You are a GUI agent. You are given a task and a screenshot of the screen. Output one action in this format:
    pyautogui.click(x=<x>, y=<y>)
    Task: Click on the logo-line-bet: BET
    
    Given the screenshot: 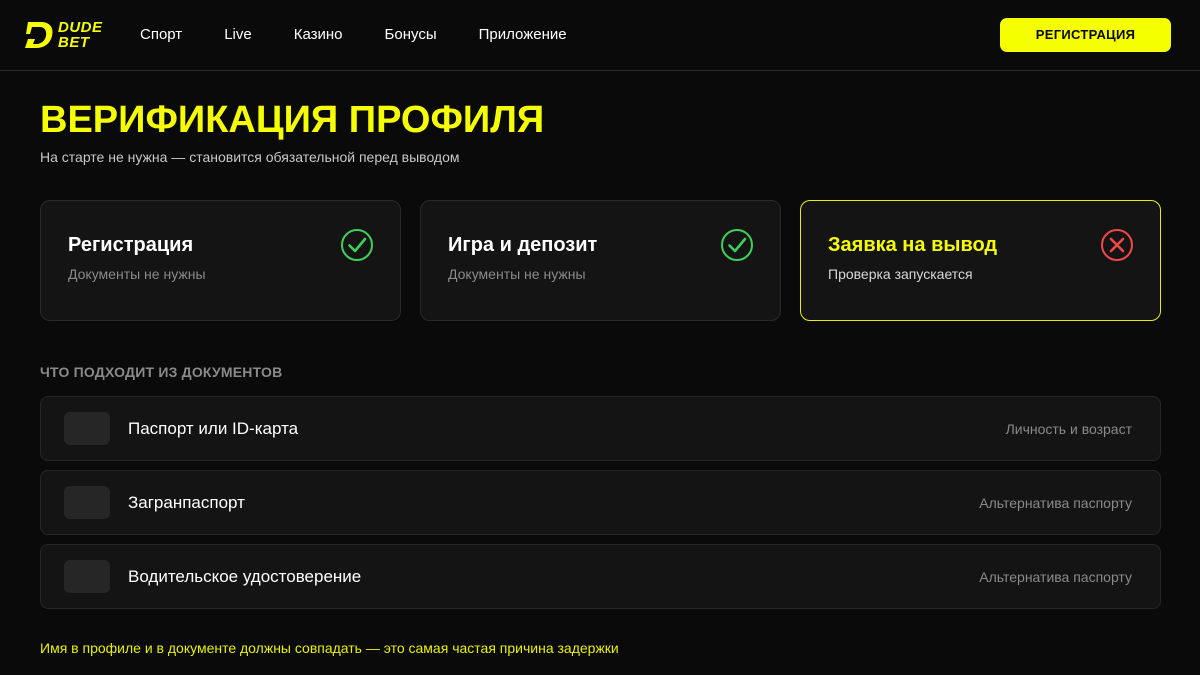 What is the action you would take?
    pyautogui.click(x=74, y=42)
    